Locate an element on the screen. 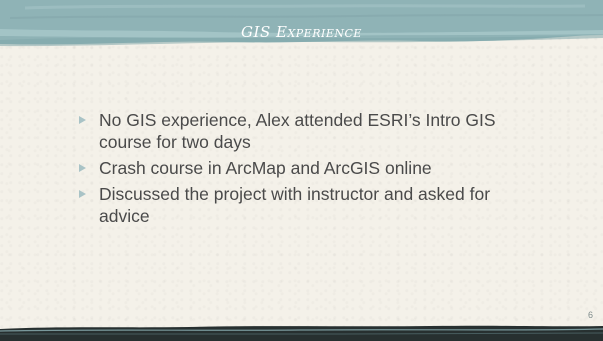 The height and width of the screenshot is (341, 603). bullet-item: Crash course in ArcMap and ArcGIS online is located at coordinates (309, 168).